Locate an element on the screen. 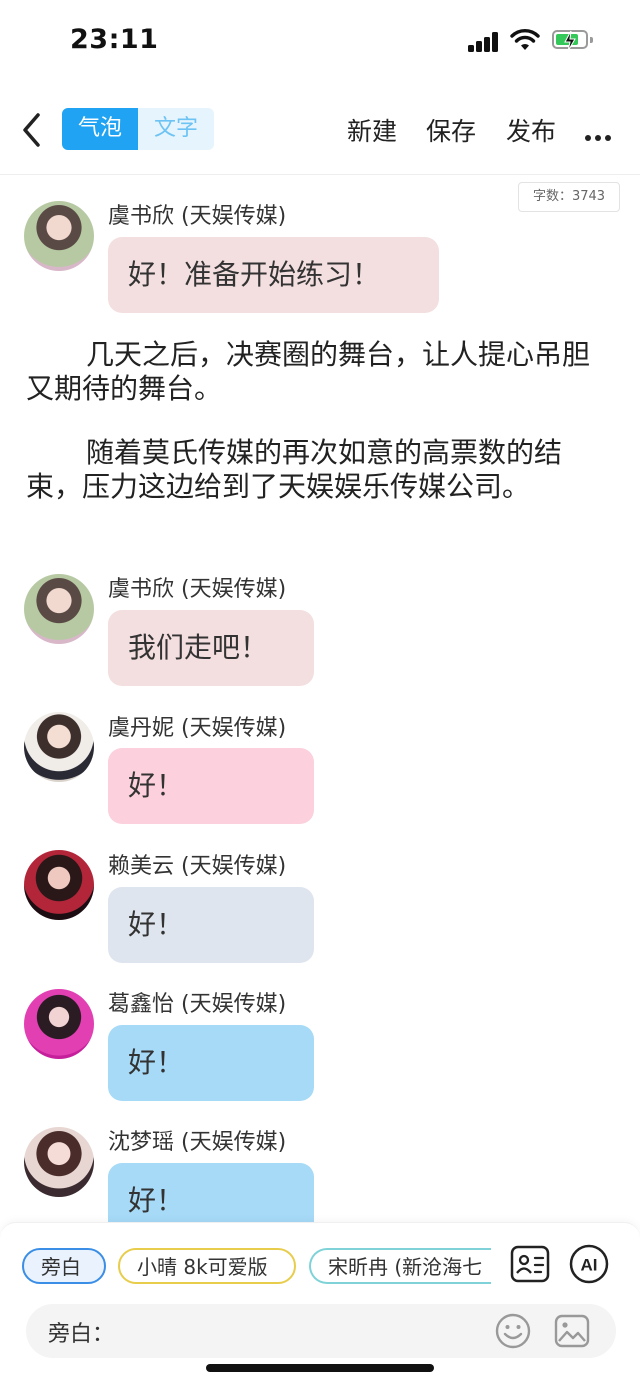 This screenshot has width=640, height=1386. status-bar: 23:11 is located at coordinates (320, 44).